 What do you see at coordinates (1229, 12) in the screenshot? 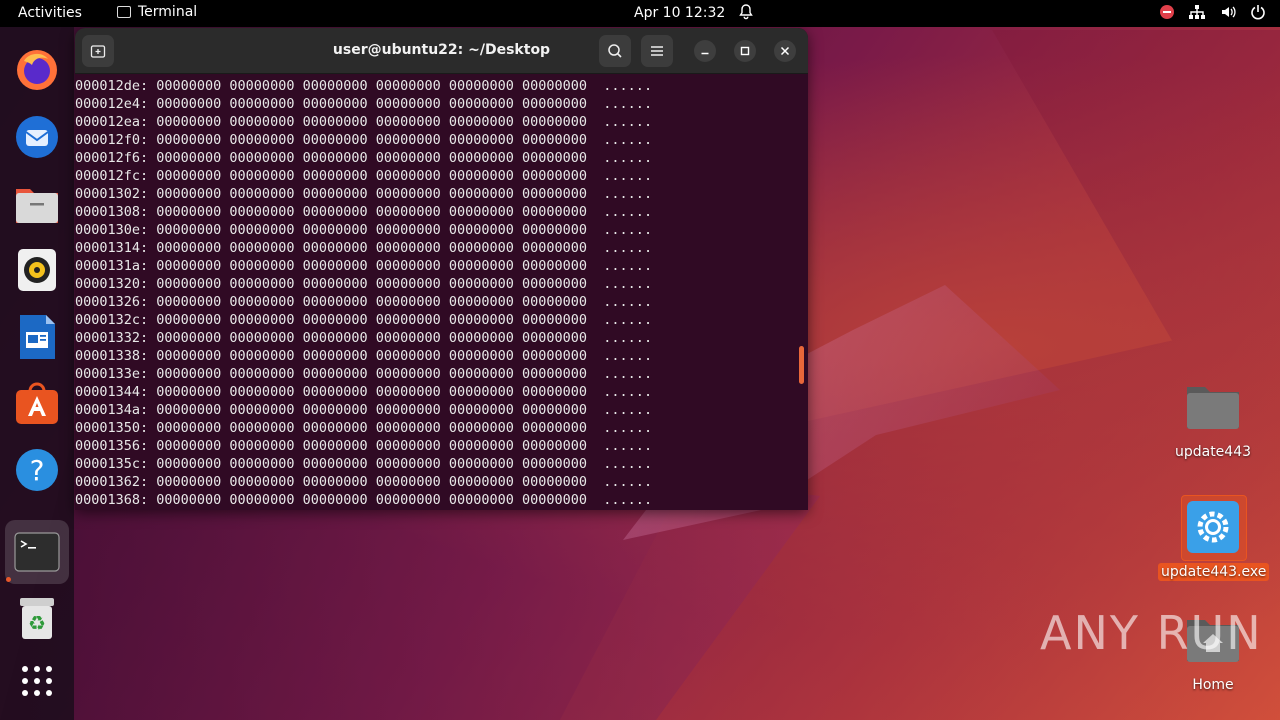
I see `volume-icon` at bounding box center [1229, 12].